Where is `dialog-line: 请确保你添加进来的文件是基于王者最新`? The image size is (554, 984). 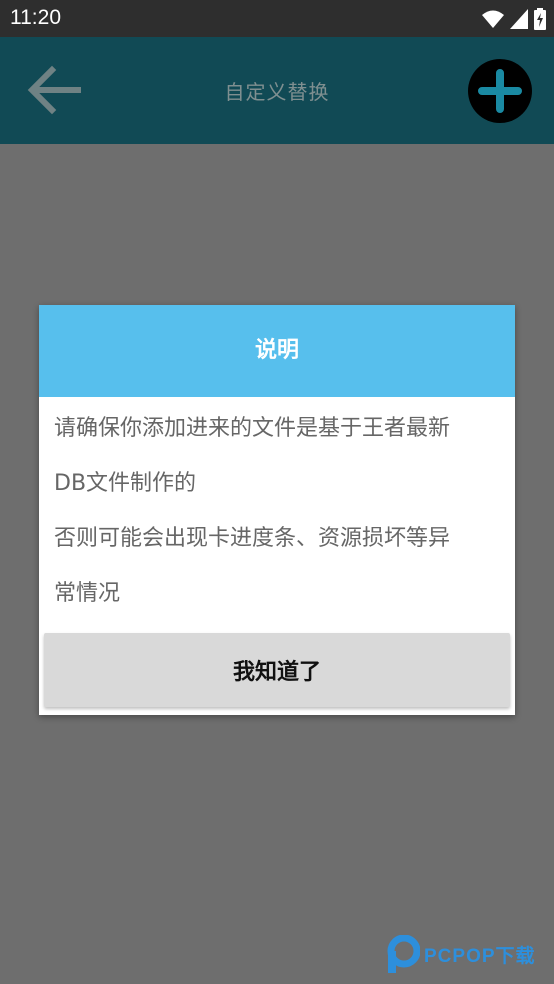
dialog-line: 请确保你添加进来的文件是基于王者最新 is located at coordinates (252, 428).